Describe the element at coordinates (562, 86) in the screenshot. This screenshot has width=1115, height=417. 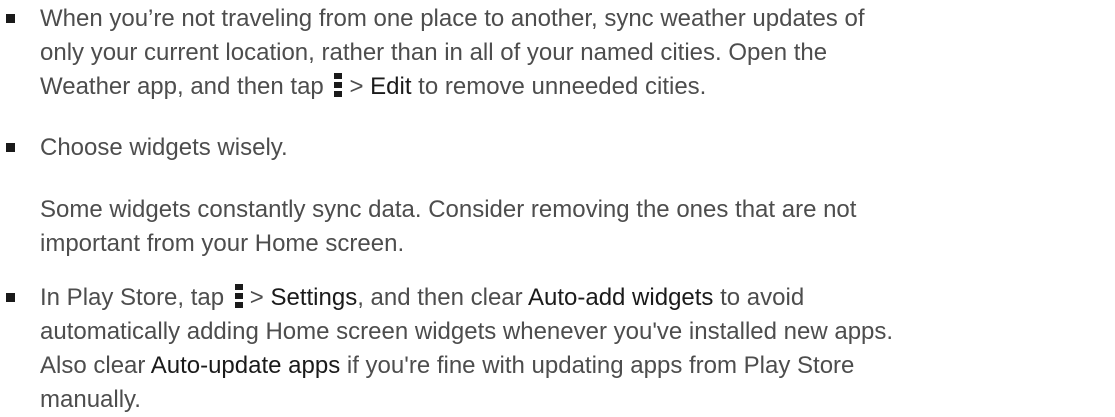
I see `text-run: to remove unneeded cities.` at that location.